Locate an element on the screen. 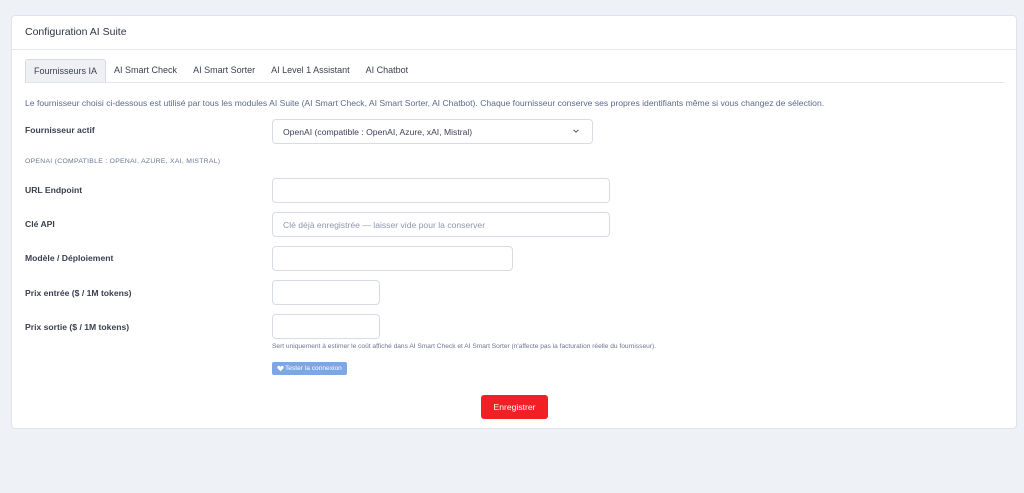  price-in-label: Prix entrée ($ / 1M tokens) is located at coordinates (78, 293).